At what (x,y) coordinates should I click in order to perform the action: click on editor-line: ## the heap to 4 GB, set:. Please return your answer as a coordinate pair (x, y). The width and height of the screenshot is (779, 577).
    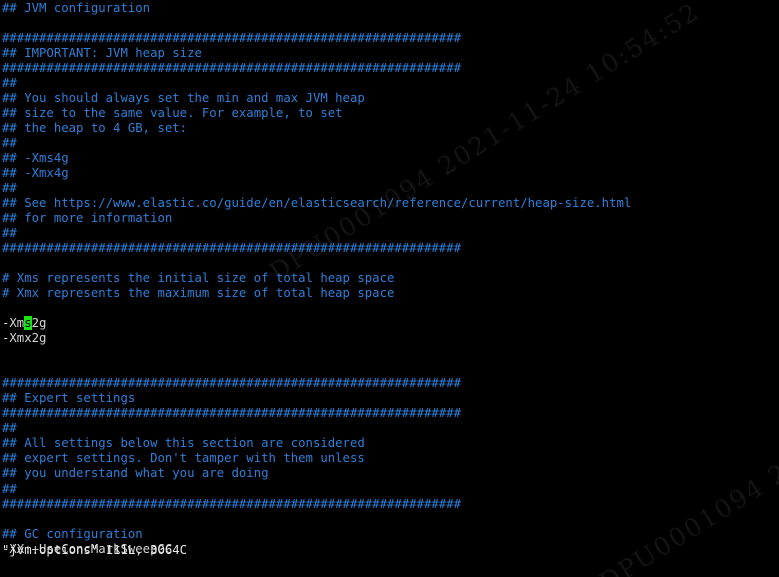
    Looking at the image, I should click on (316, 128).